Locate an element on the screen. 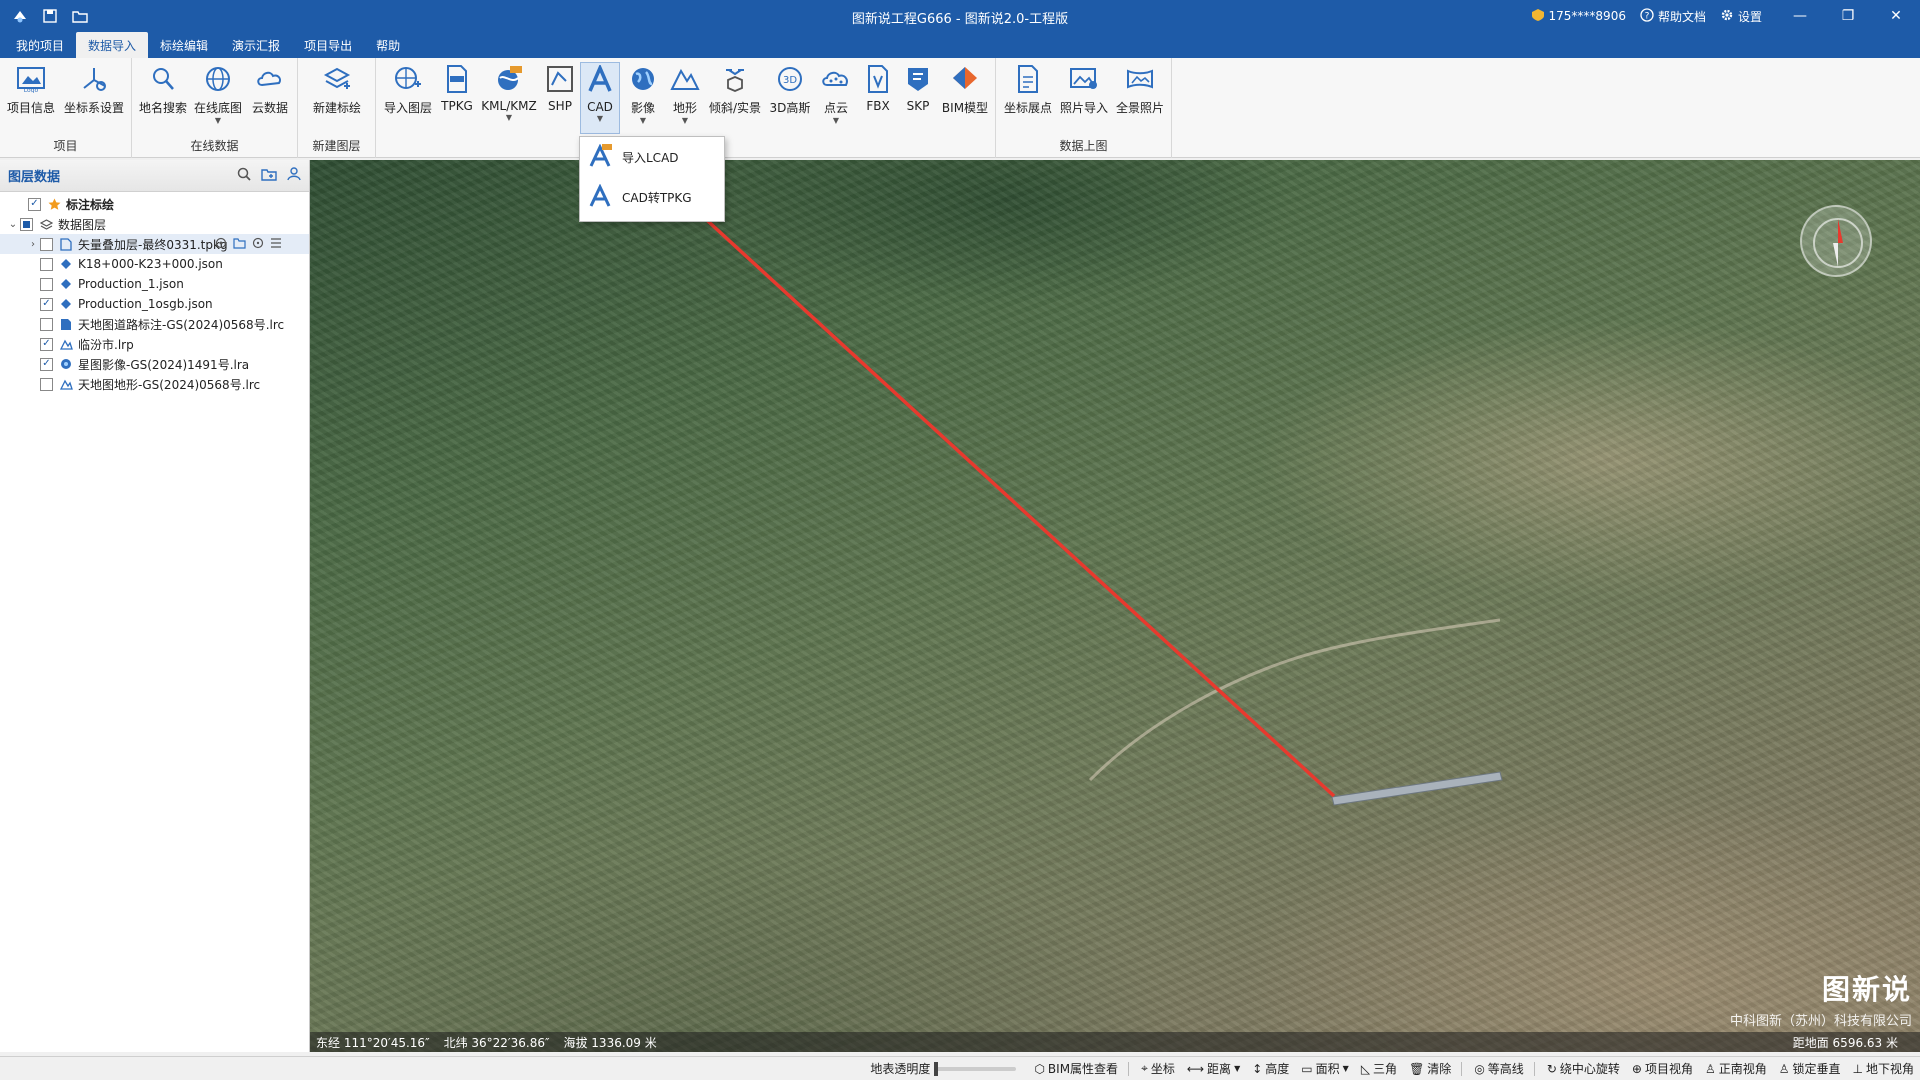 The width and height of the screenshot is (1920, 1080). tree-item-vector-overlay: › 矢量叠加层-最终0331.tpkg is located at coordinates (154, 244).